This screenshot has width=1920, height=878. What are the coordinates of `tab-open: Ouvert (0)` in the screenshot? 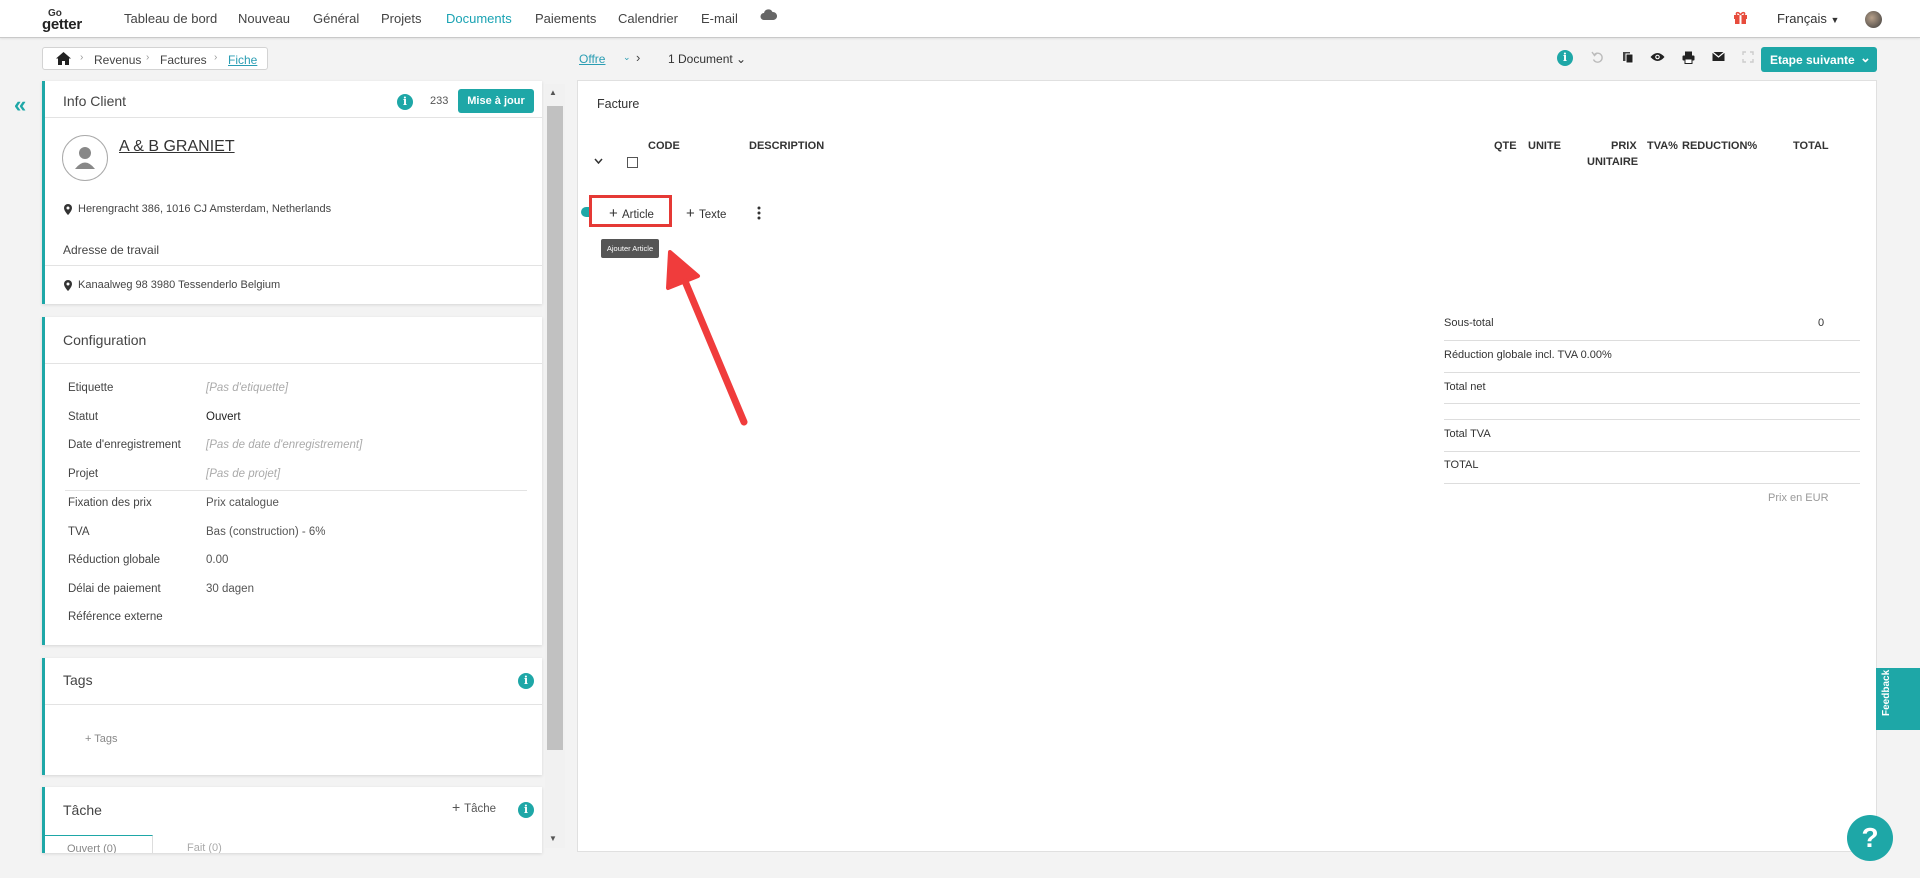 It's located at (99, 844).